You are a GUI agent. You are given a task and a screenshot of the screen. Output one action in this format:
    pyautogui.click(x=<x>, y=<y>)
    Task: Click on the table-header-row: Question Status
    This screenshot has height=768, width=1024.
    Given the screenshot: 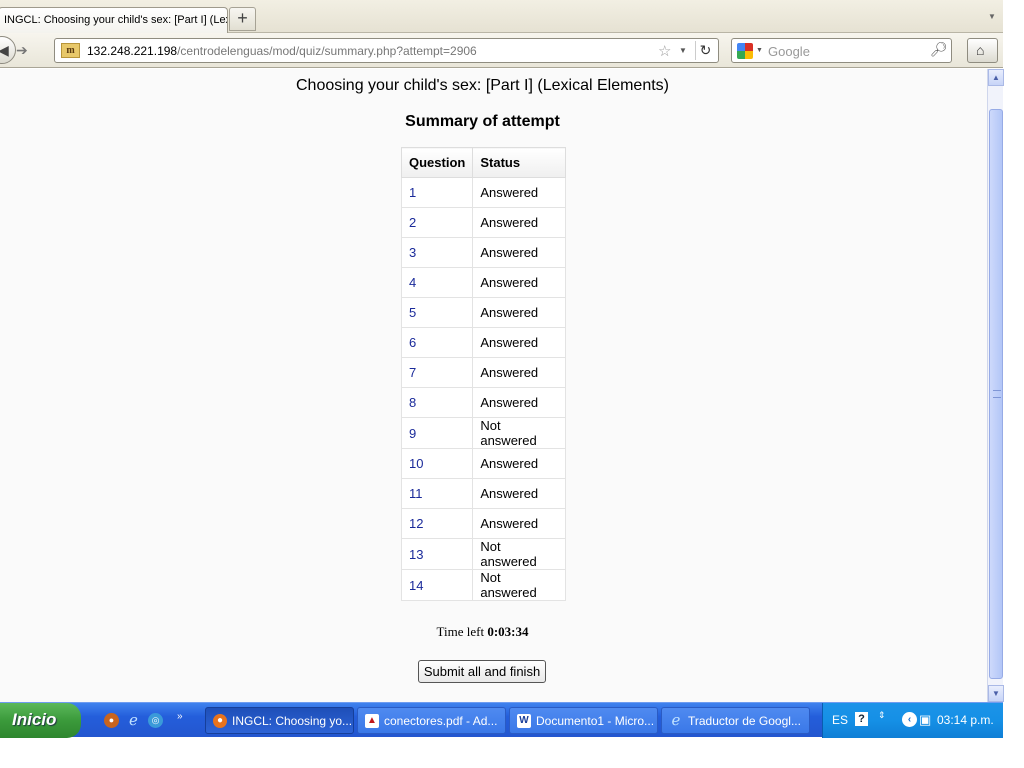 What is the action you would take?
    pyautogui.click(x=483, y=162)
    